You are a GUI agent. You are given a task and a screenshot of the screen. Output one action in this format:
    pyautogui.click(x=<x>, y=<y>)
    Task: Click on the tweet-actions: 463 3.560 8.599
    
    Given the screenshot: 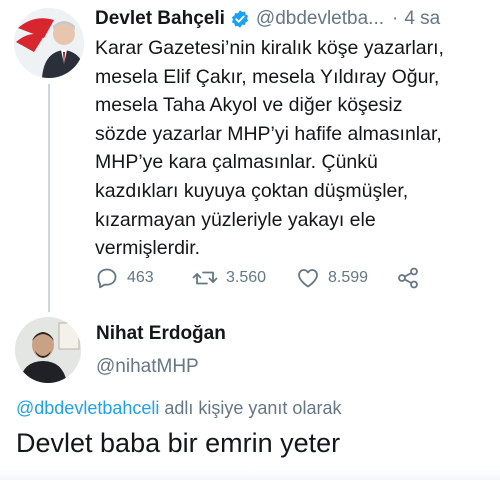 What is the action you would take?
    pyautogui.click(x=260, y=278)
    